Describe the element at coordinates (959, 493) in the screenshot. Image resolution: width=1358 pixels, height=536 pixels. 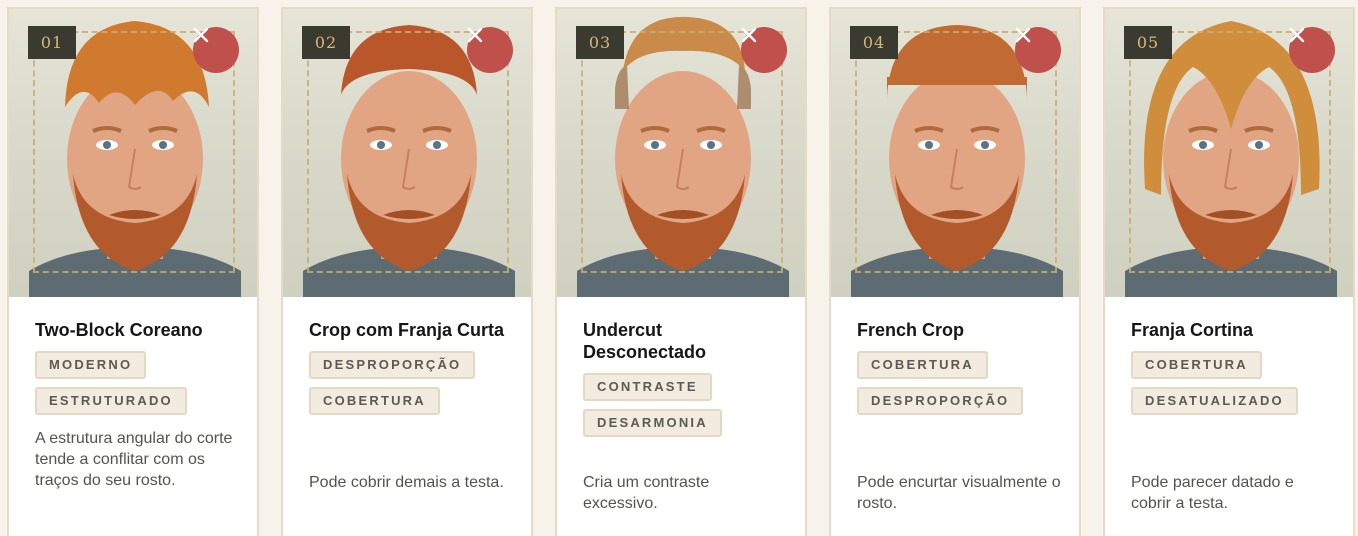
I see `hairstyle-description: Pode encurtar visualmente o rosto.` at that location.